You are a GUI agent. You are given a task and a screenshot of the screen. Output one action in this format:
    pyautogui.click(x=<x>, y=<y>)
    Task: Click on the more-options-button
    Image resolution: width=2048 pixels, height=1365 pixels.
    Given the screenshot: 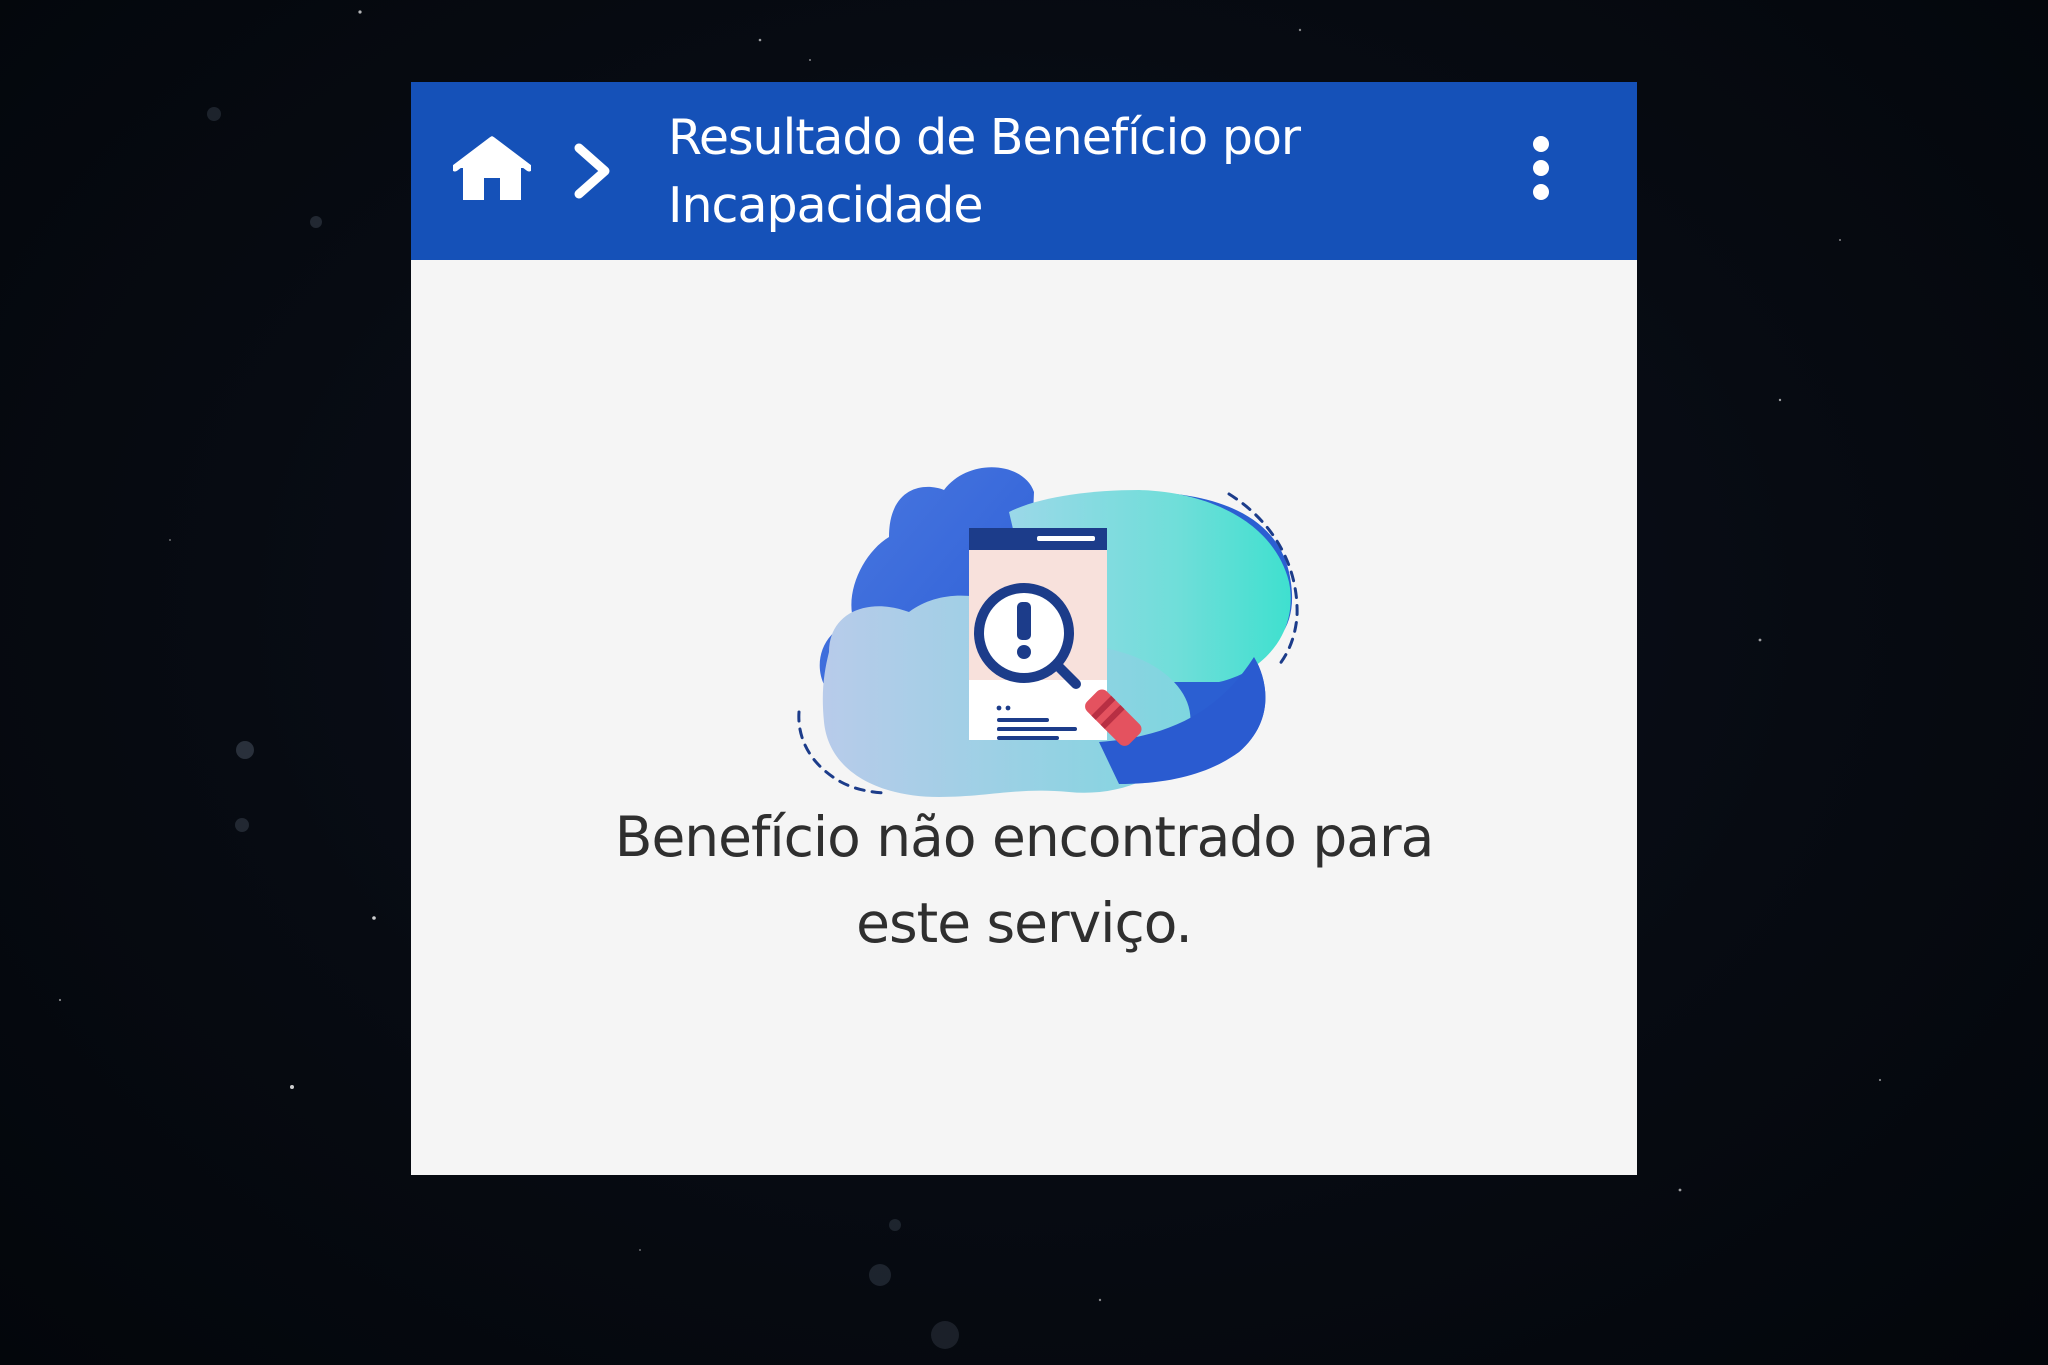 What is the action you would take?
    pyautogui.click(x=1541, y=170)
    